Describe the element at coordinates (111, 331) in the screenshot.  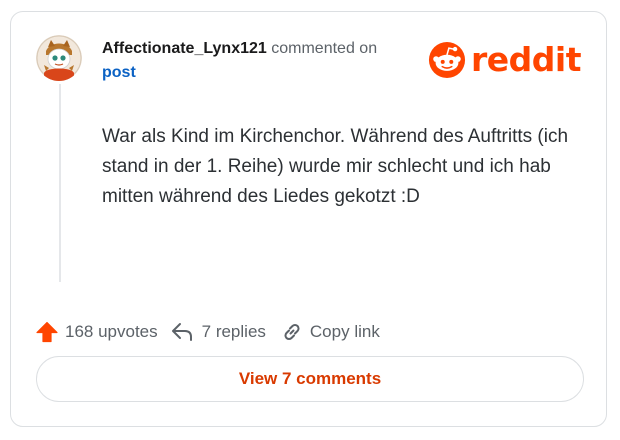
I see `upvote-count: 168 upvotes` at that location.